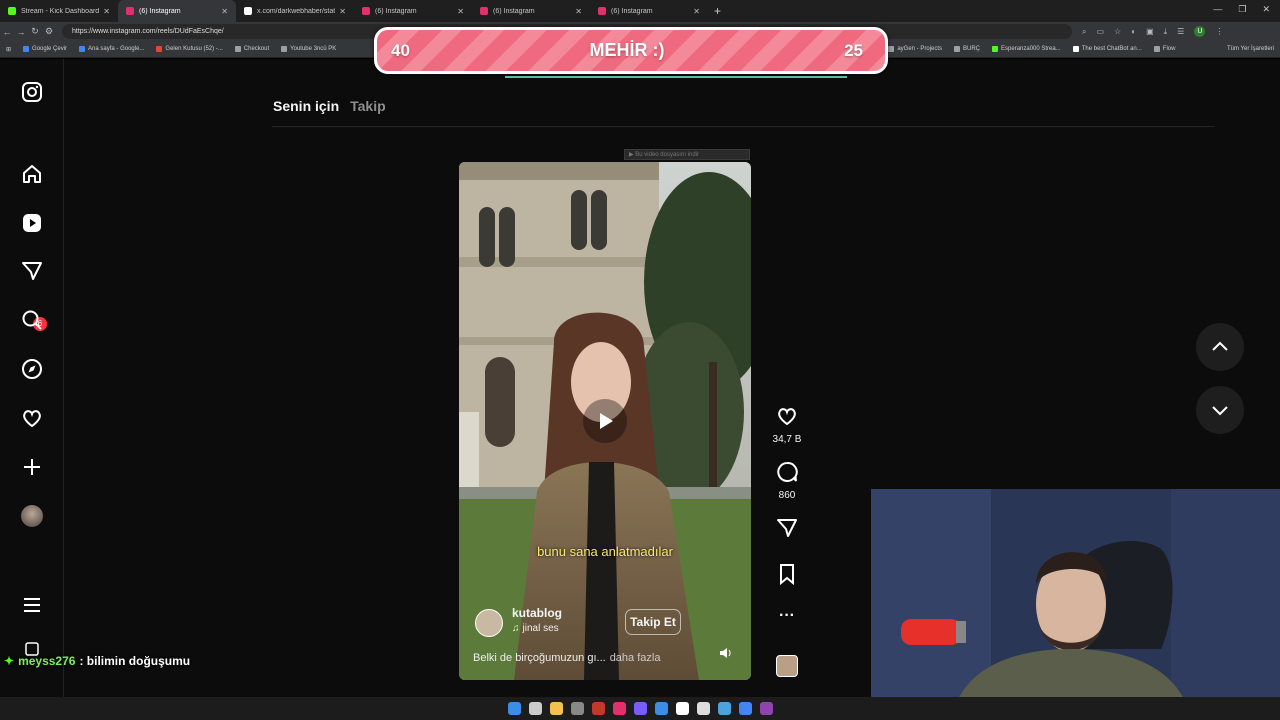  I want to click on search-taskbar-icon, so click(535, 708).